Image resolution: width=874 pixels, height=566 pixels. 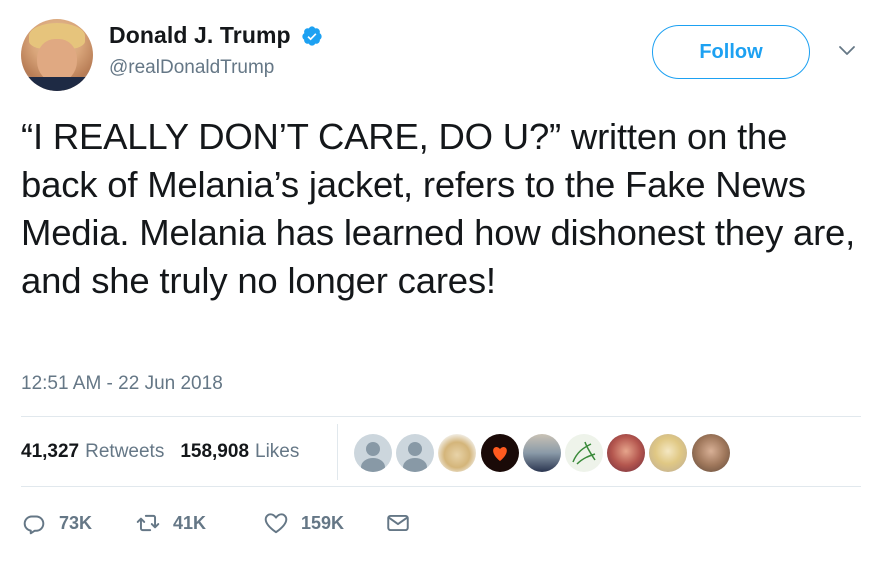 I want to click on retweets-stat: 41,327 Retweets, so click(x=92, y=452).